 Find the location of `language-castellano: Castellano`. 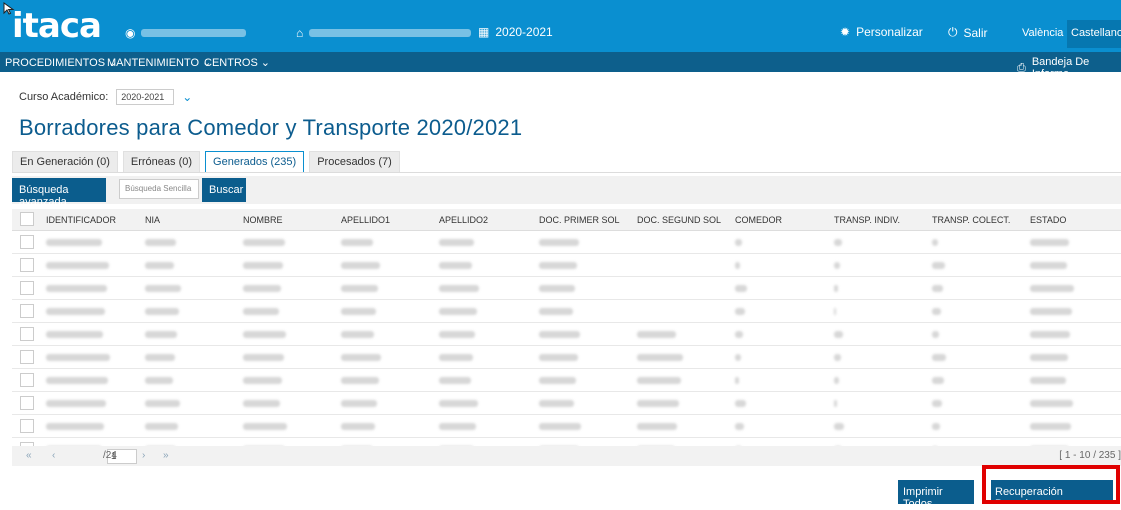

language-castellano: Castellano is located at coordinates (1094, 34).